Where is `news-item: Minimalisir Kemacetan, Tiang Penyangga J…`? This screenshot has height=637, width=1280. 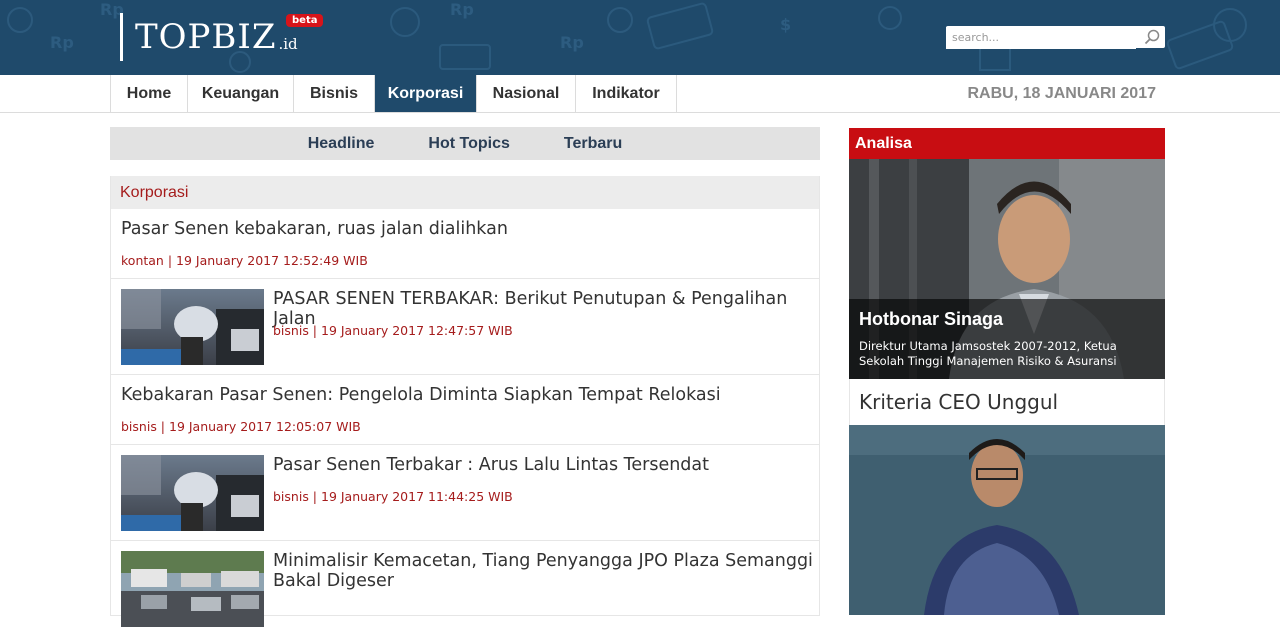
news-item: Minimalisir Kemacetan, Tiang Penyangga J… is located at coordinates (465, 589).